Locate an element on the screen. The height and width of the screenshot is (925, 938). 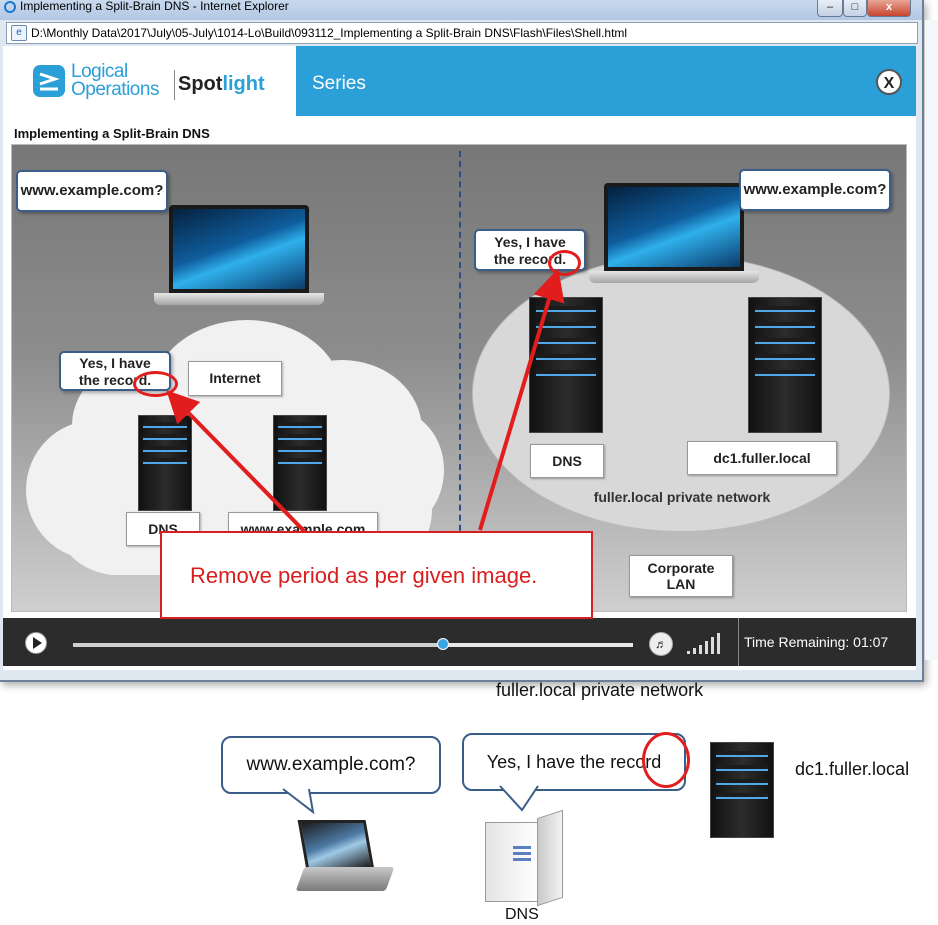
corporate-lan-label: Corporate LAN is located at coordinates (681, 576).